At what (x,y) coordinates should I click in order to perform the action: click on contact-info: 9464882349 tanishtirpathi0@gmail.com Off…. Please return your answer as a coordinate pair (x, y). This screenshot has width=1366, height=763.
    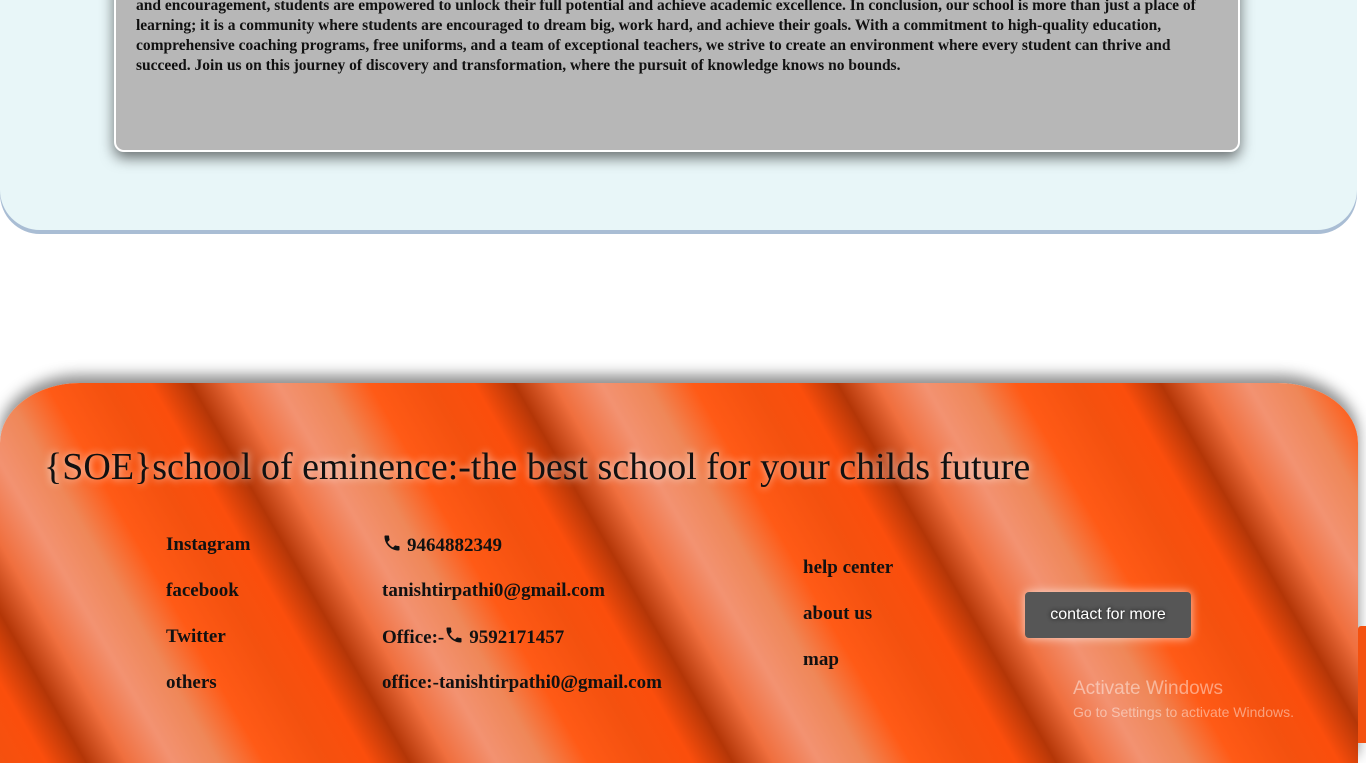
    Looking at the image, I should click on (522, 625).